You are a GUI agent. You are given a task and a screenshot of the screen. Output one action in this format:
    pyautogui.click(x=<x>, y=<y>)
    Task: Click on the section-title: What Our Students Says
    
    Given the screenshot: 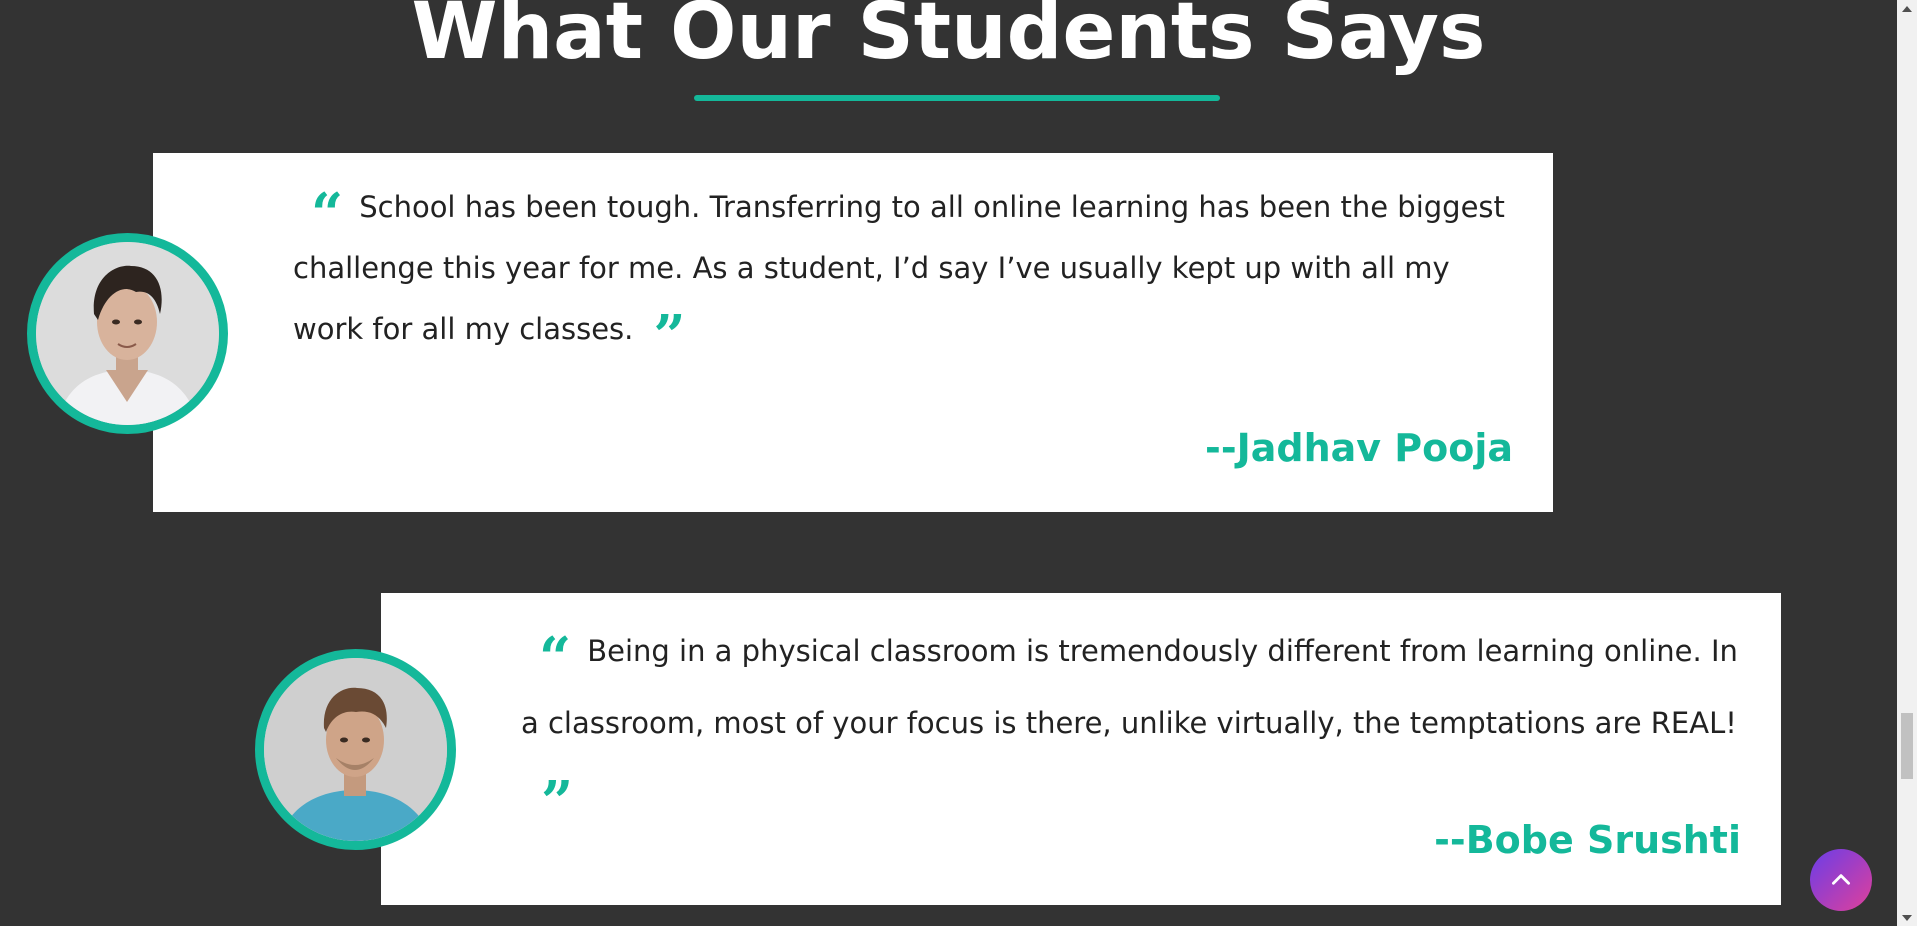 What is the action you would take?
    pyautogui.click(x=948, y=38)
    